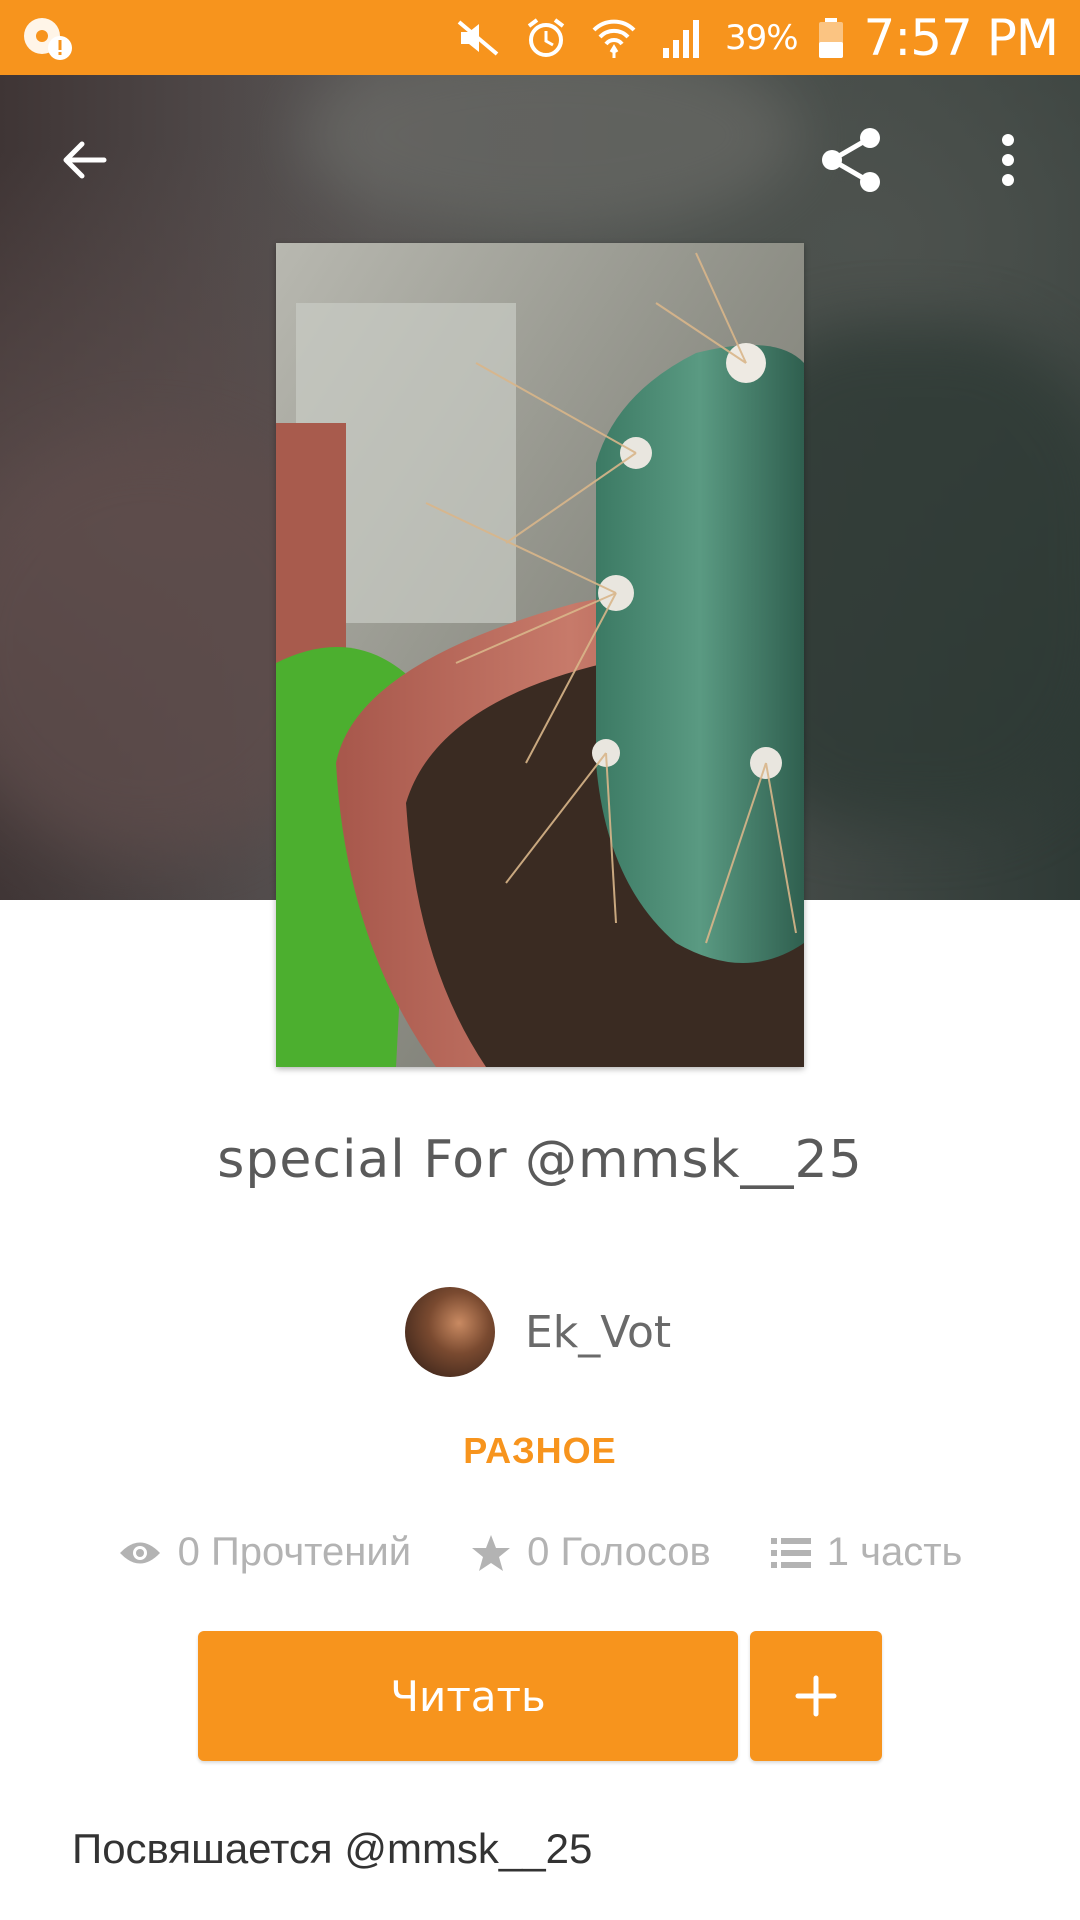  I want to click on clock: 7:57 PM, so click(961, 37).